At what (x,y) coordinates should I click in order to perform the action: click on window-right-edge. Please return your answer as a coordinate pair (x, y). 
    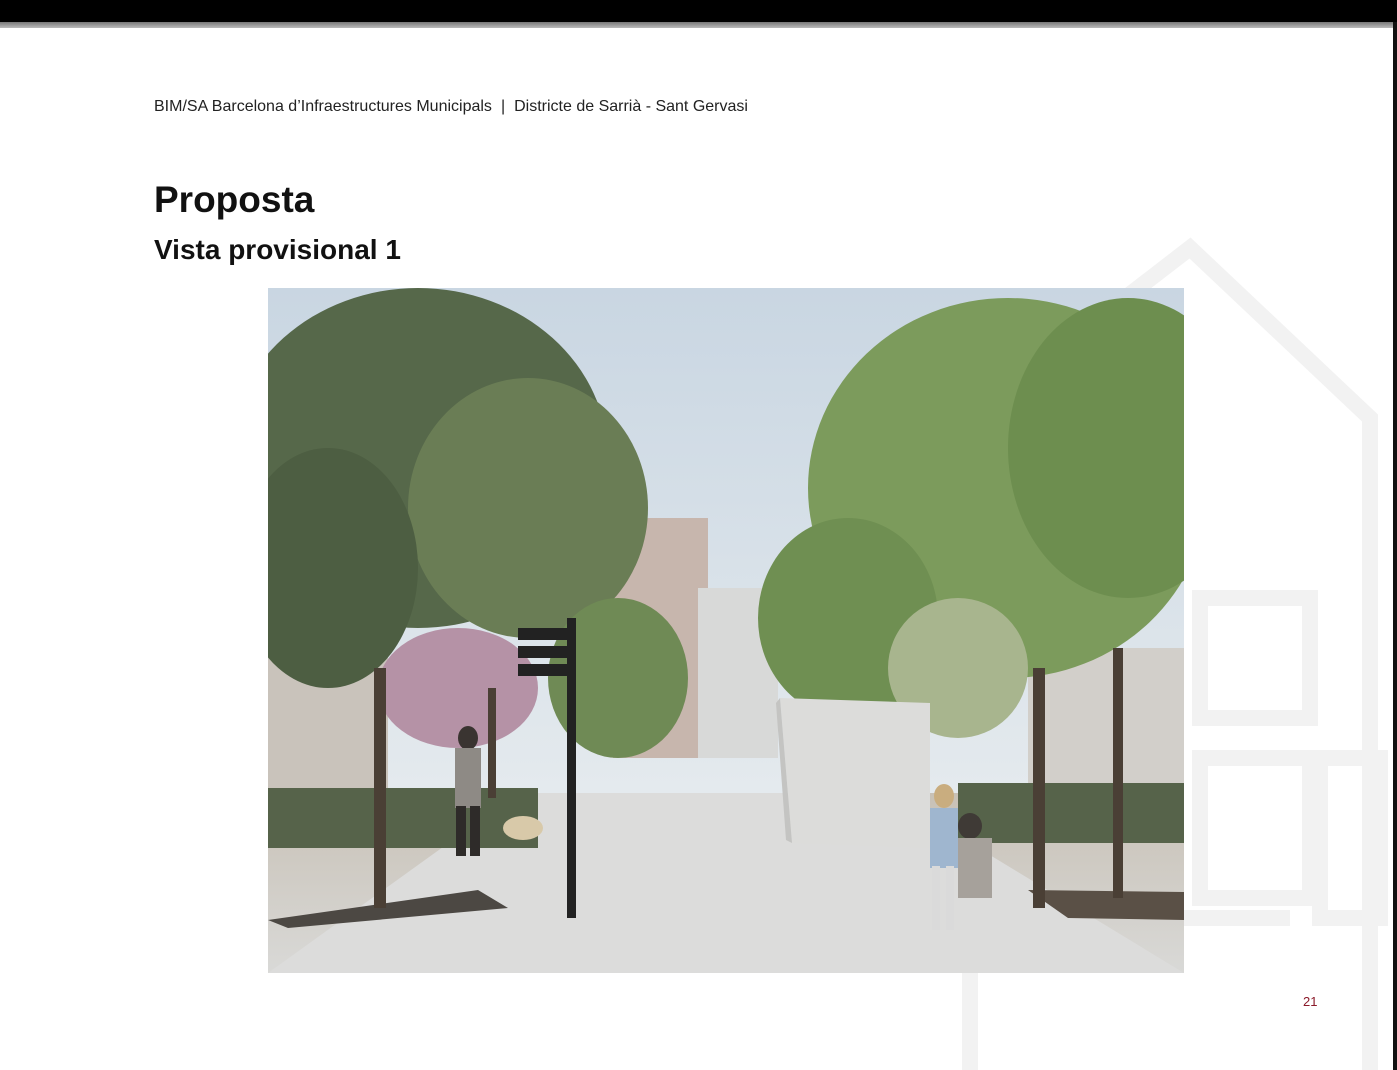
    Looking at the image, I should click on (1395, 546).